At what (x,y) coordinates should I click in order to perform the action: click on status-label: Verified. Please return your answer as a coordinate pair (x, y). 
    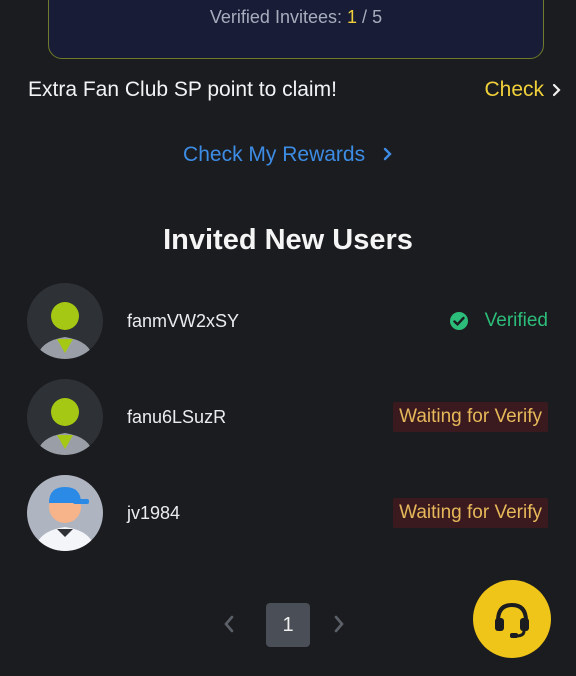
    Looking at the image, I should click on (516, 320).